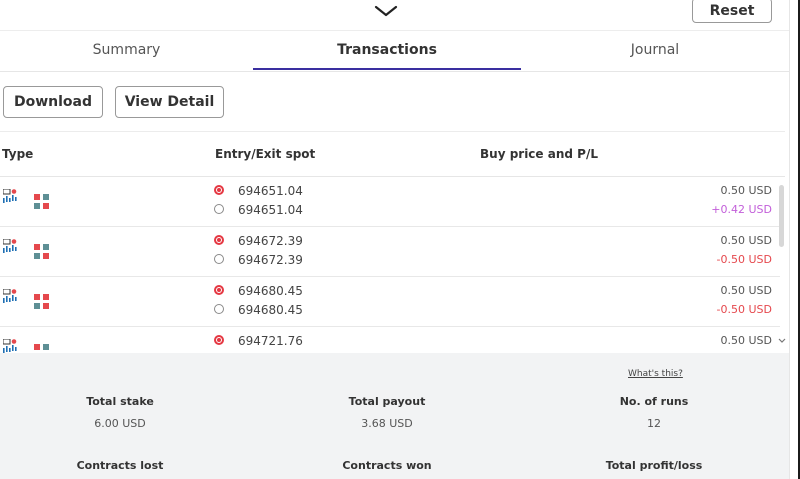 Image resolution: width=800 pixels, height=479 pixels. Describe the element at coordinates (270, 260) in the screenshot. I see `exit-spot-value: 694672.39` at that location.